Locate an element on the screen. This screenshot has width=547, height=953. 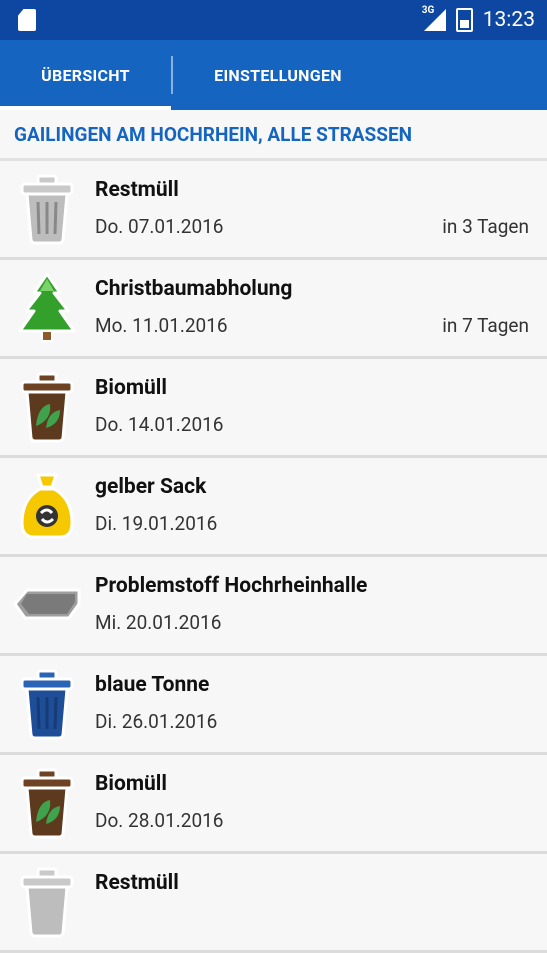
yellow-sack-icon is located at coordinates (47, 506).